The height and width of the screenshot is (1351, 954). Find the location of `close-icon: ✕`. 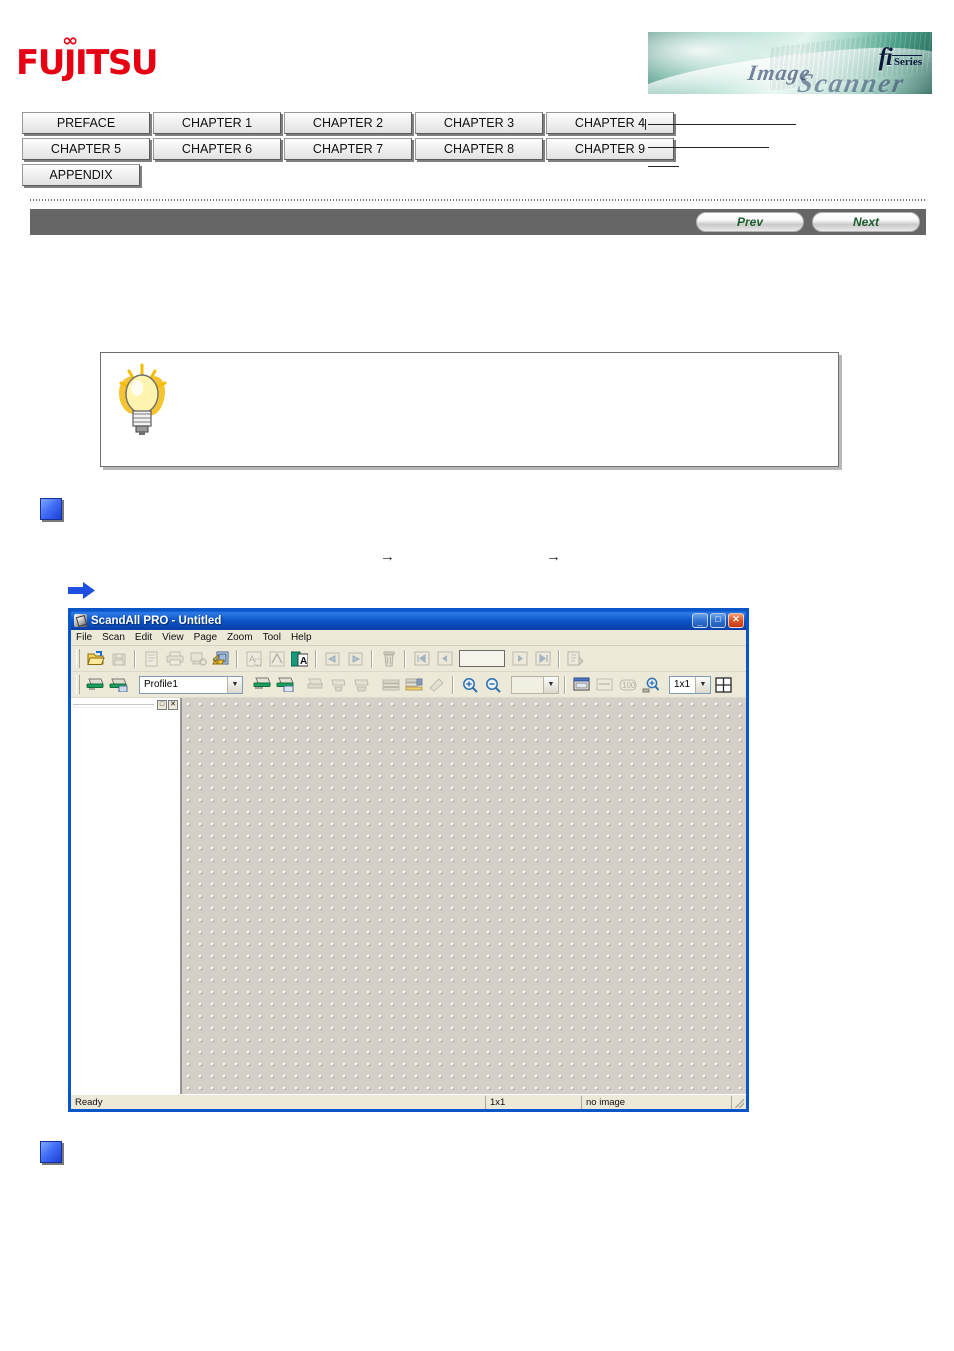

close-icon: ✕ is located at coordinates (736, 619).